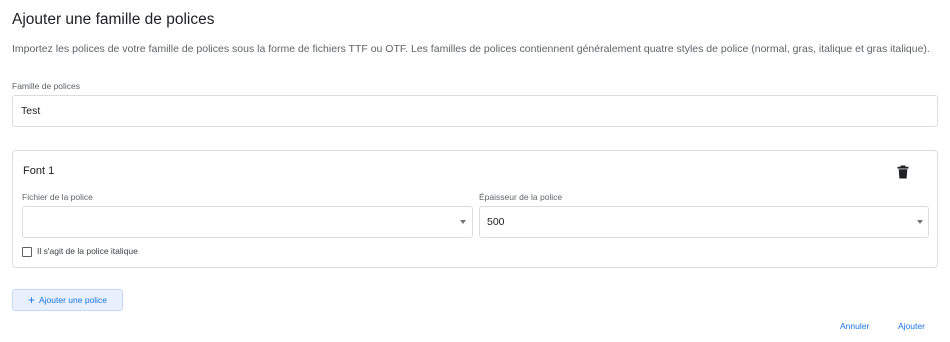 Image resolution: width=950 pixels, height=342 pixels. Describe the element at coordinates (475, 111) in the screenshot. I see `family-name-input: Test` at that location.